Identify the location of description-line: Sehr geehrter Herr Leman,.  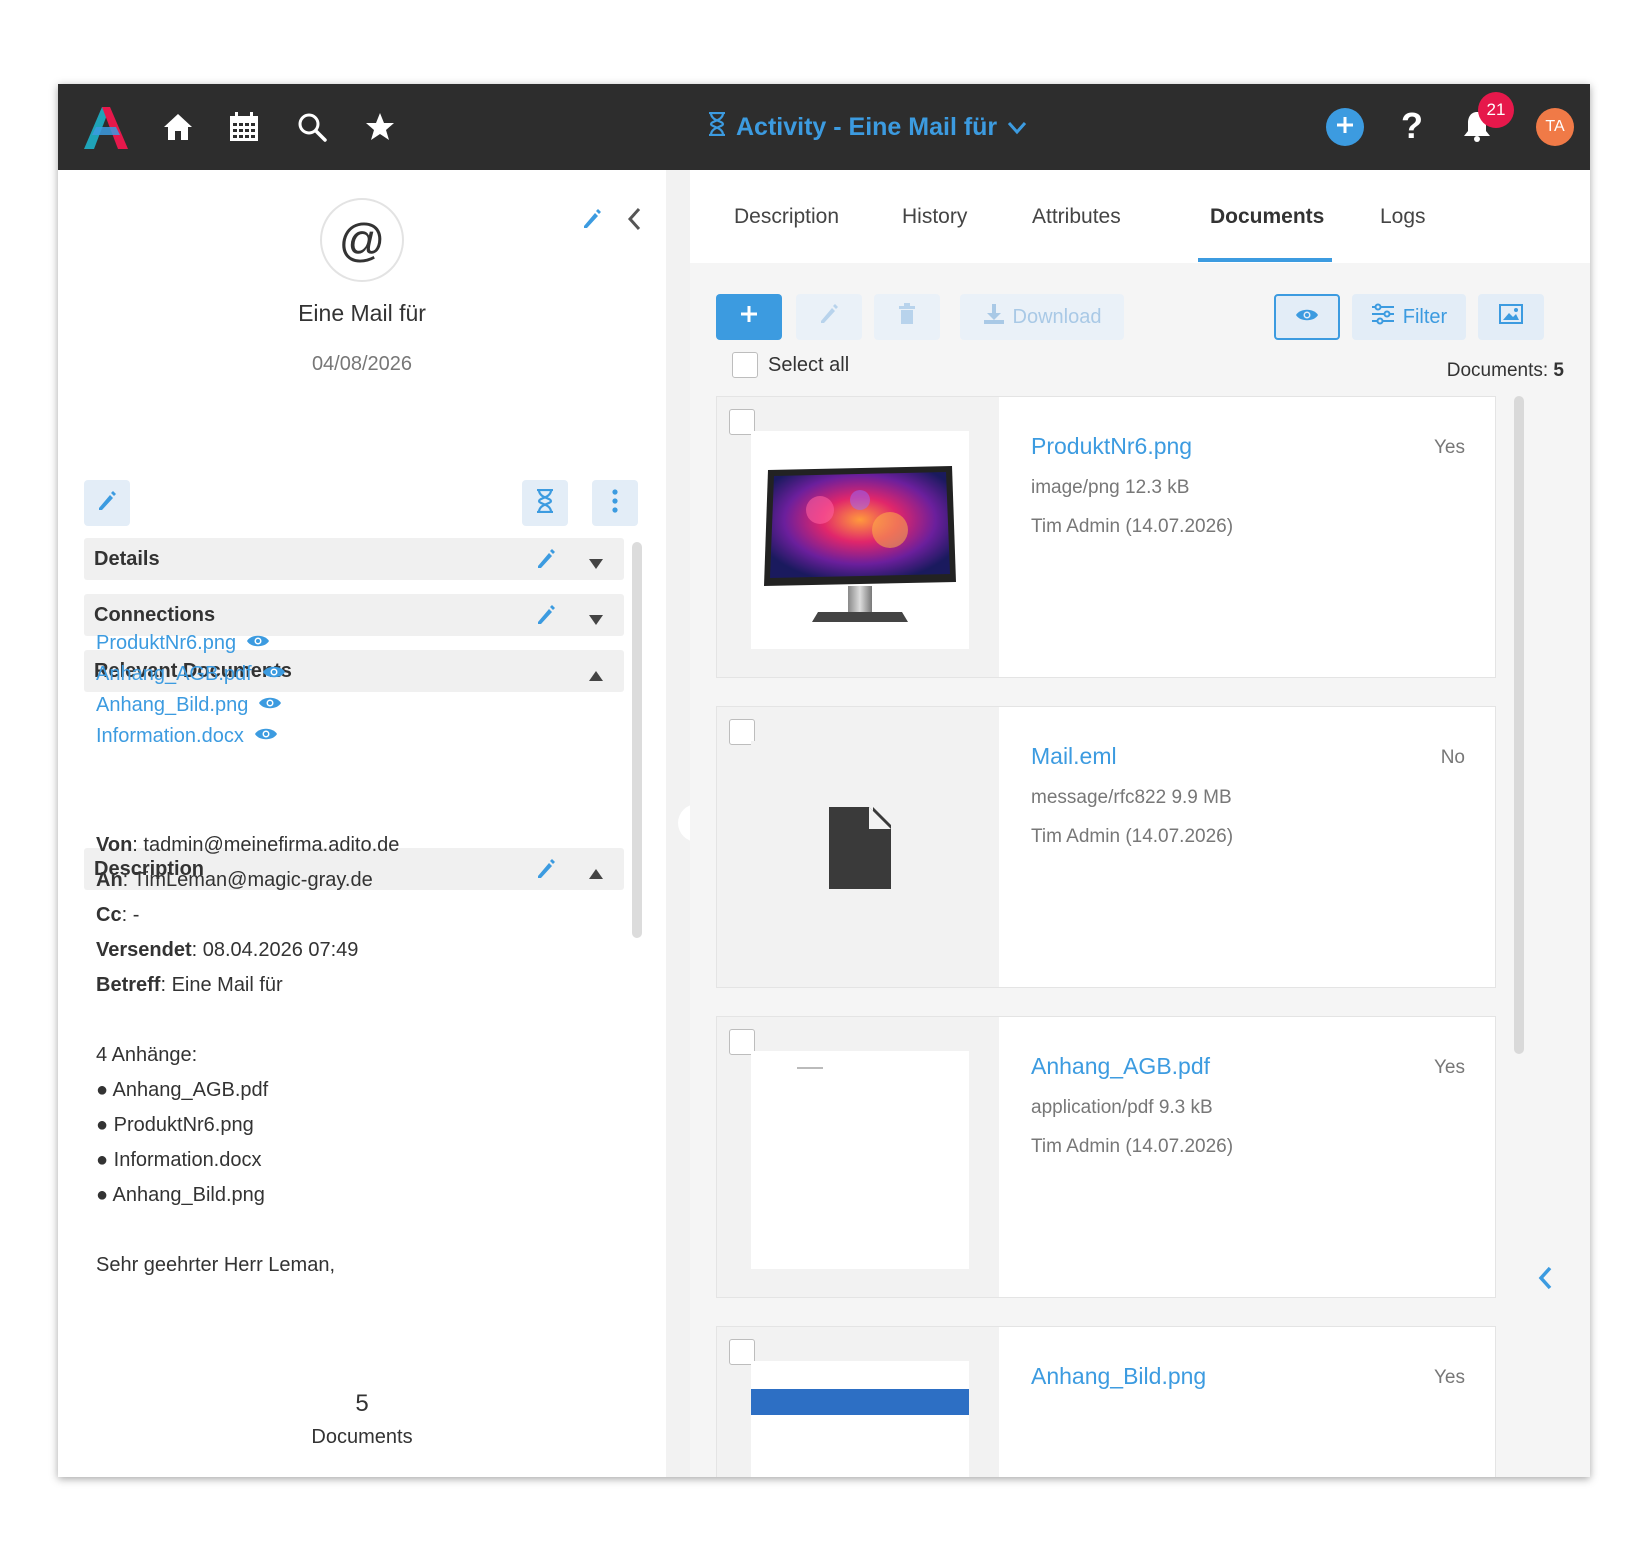
(216, 1265).